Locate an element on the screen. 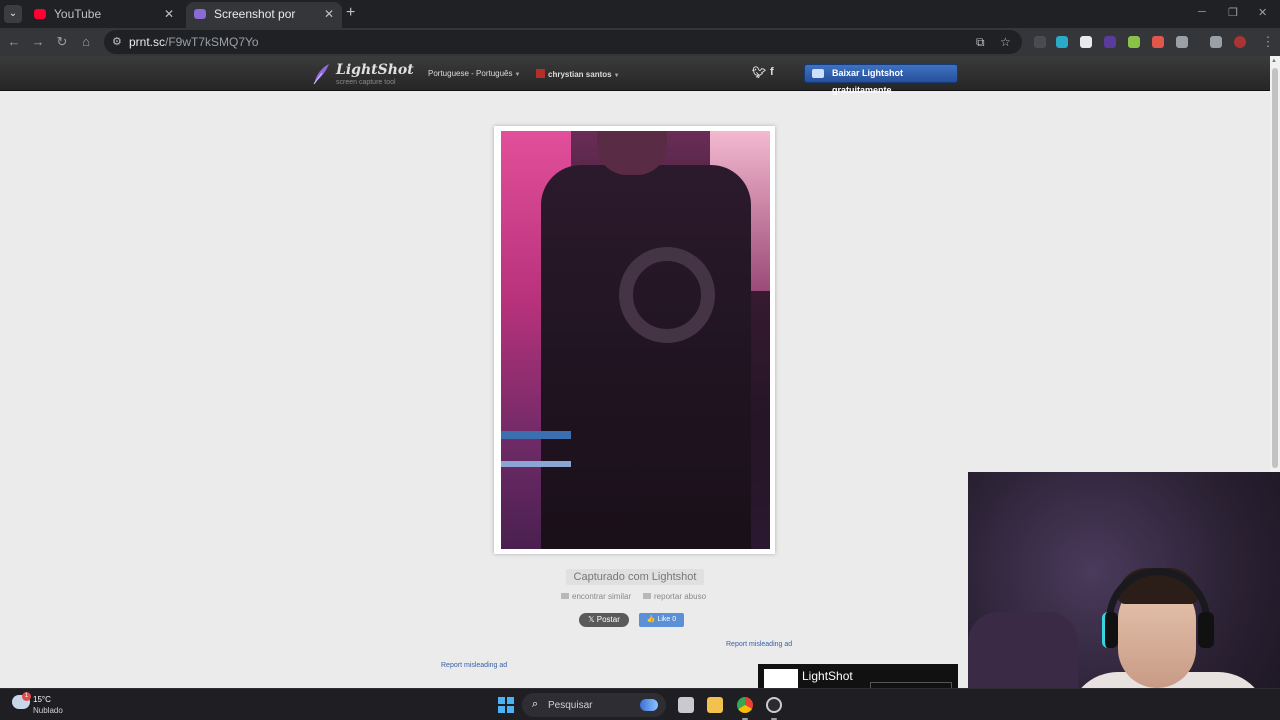  new-tab-plus-icon: + is located at coordinates (350, 13).